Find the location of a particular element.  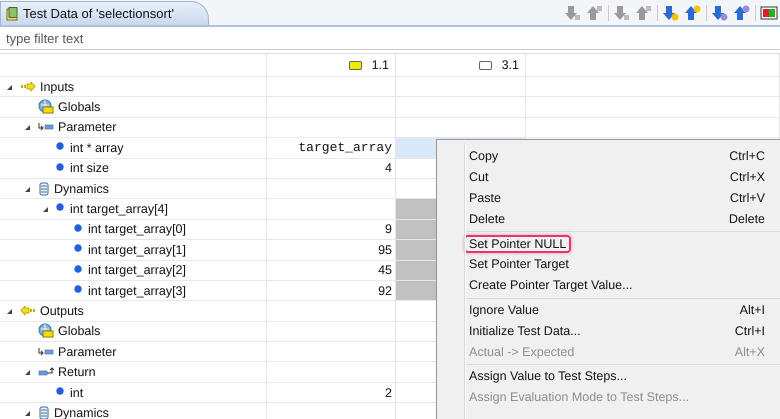

return-icon is located at coordinates (46, 372).